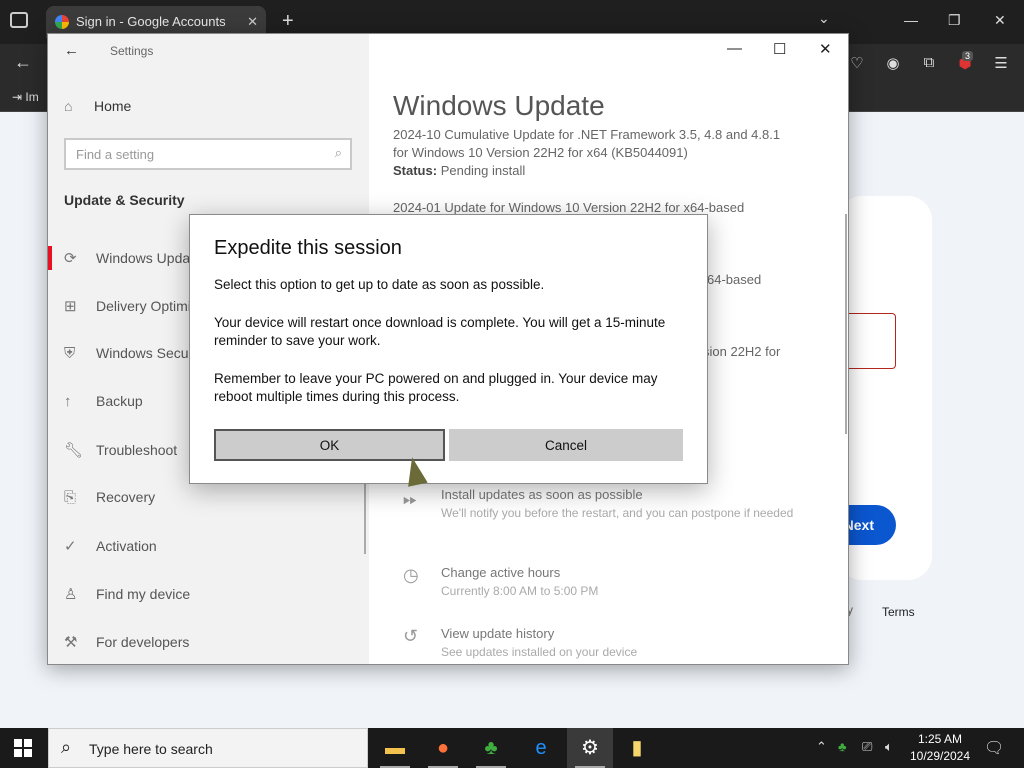 Image resolution: width=1024 pixels, height=768 pixels. What do you see at coordinates (70, 546) in the screenshot?
I see `check-circle-icon: ✓` at bounding box center [70, 546].